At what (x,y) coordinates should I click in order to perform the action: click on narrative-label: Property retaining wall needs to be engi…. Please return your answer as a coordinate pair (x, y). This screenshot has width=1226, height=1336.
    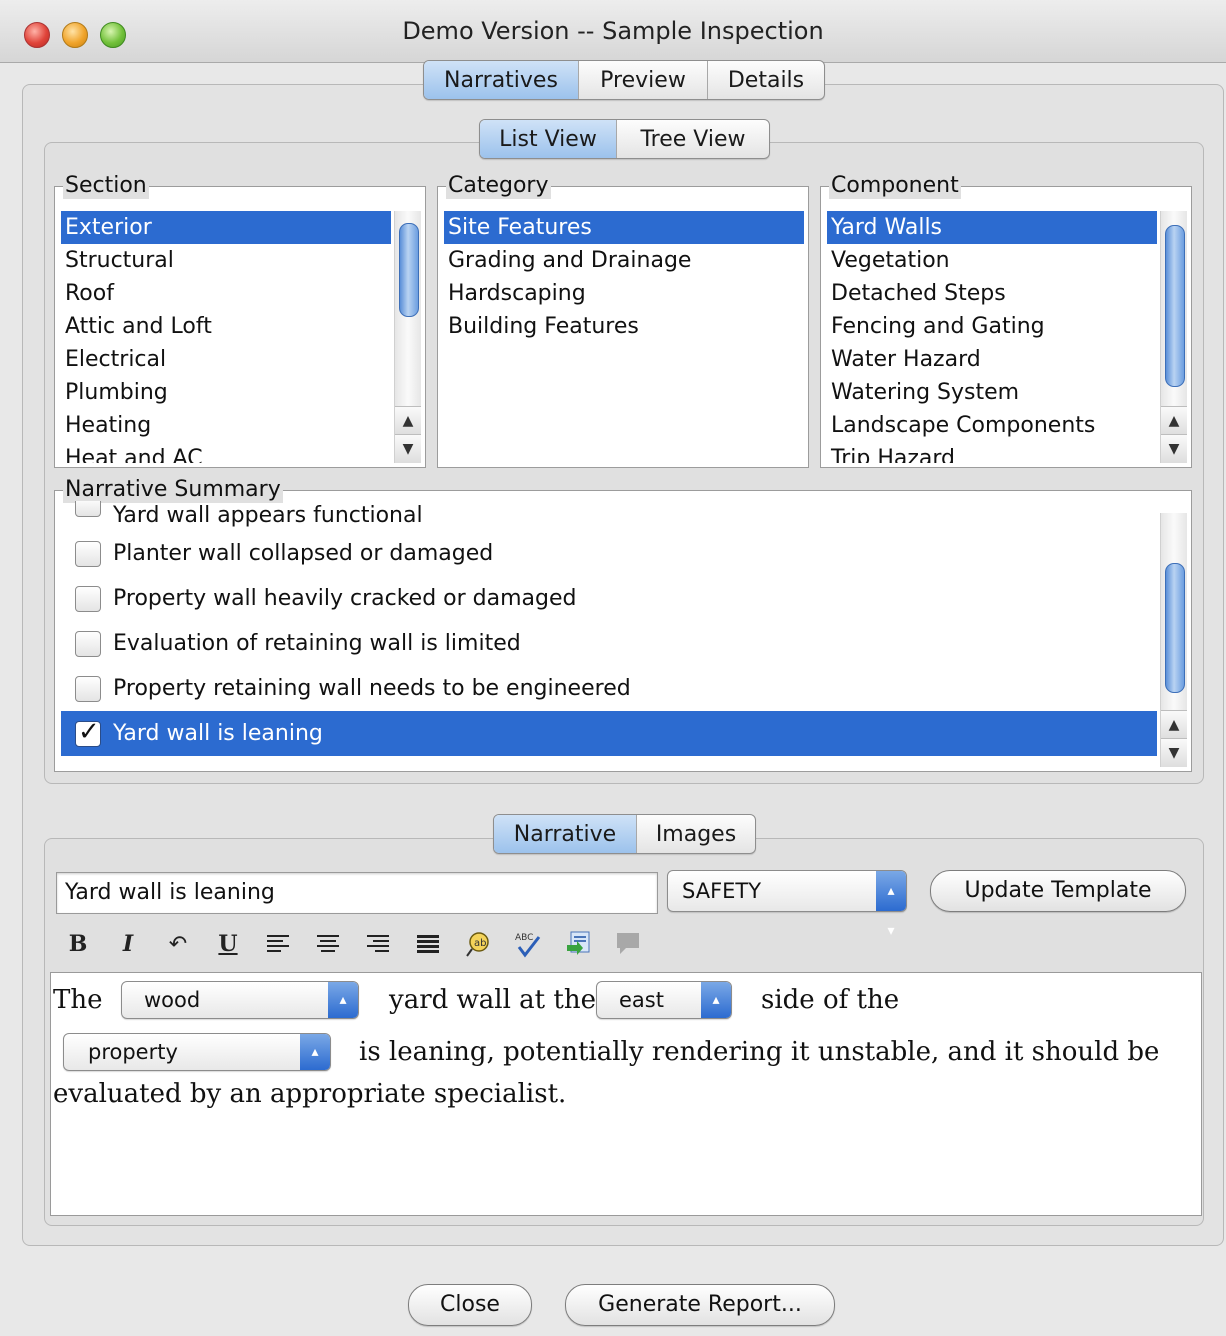
    Looking at the image, I should click on (372, 688).